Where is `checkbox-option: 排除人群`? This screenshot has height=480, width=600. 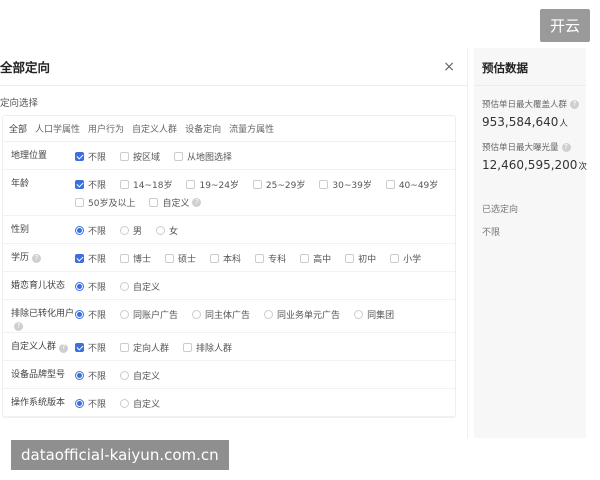 checkbox-option: 排除人群 is located at coordinates (207, 347).